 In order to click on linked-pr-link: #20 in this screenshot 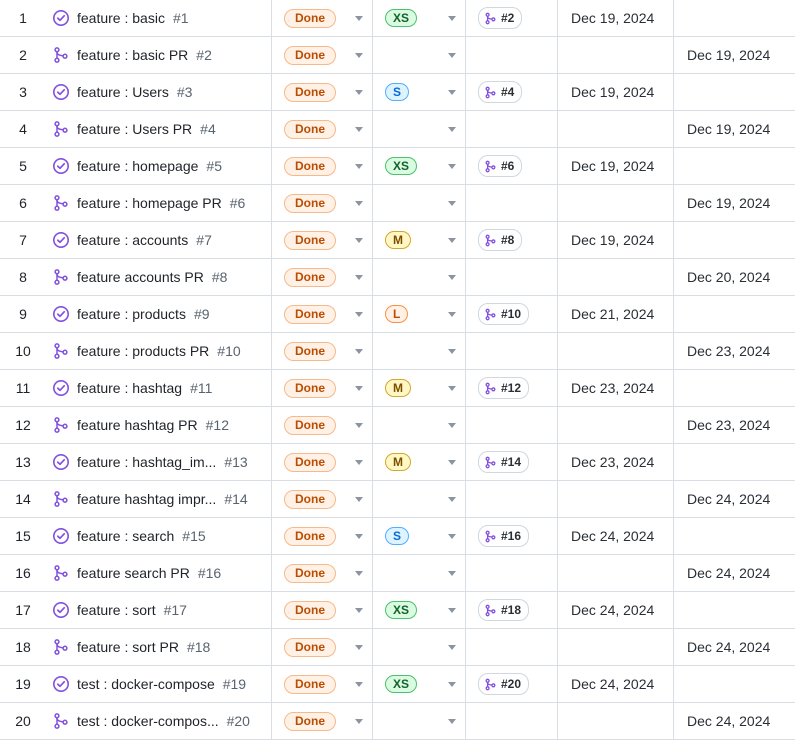, I will do `click(504, 684)`.